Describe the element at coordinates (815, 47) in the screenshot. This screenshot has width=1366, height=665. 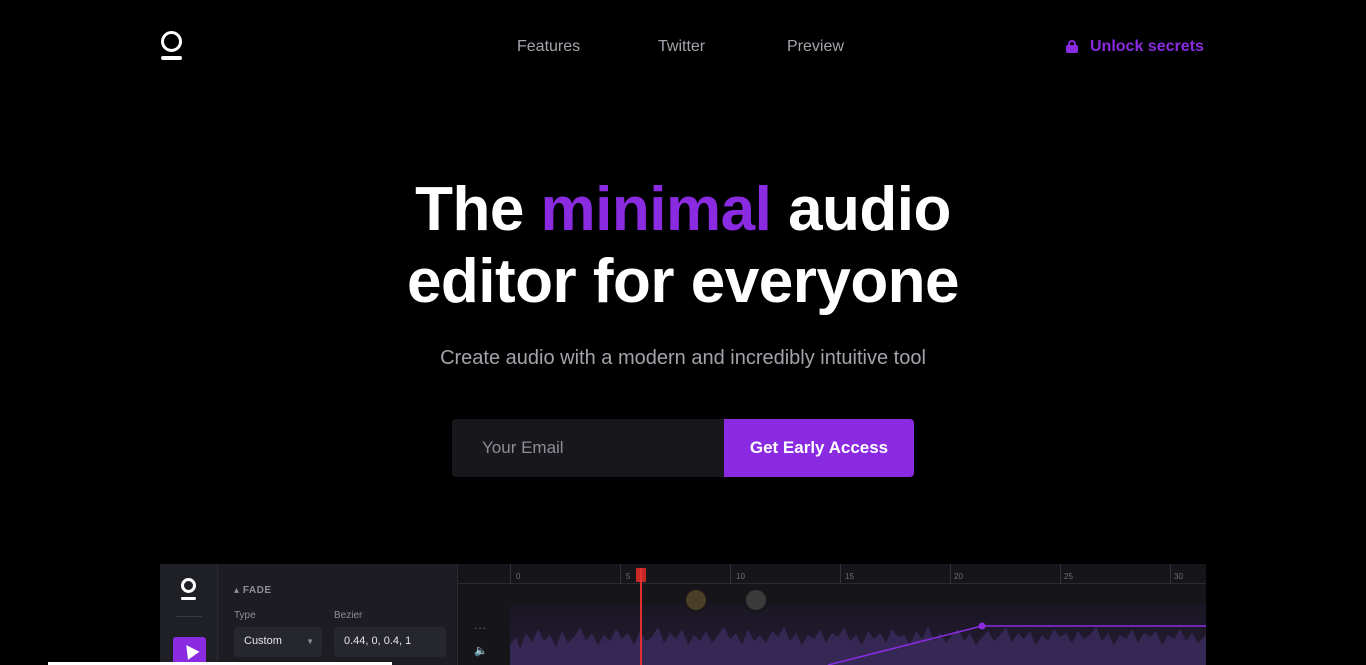
I see `nav-link-preview: Preview` at that location.